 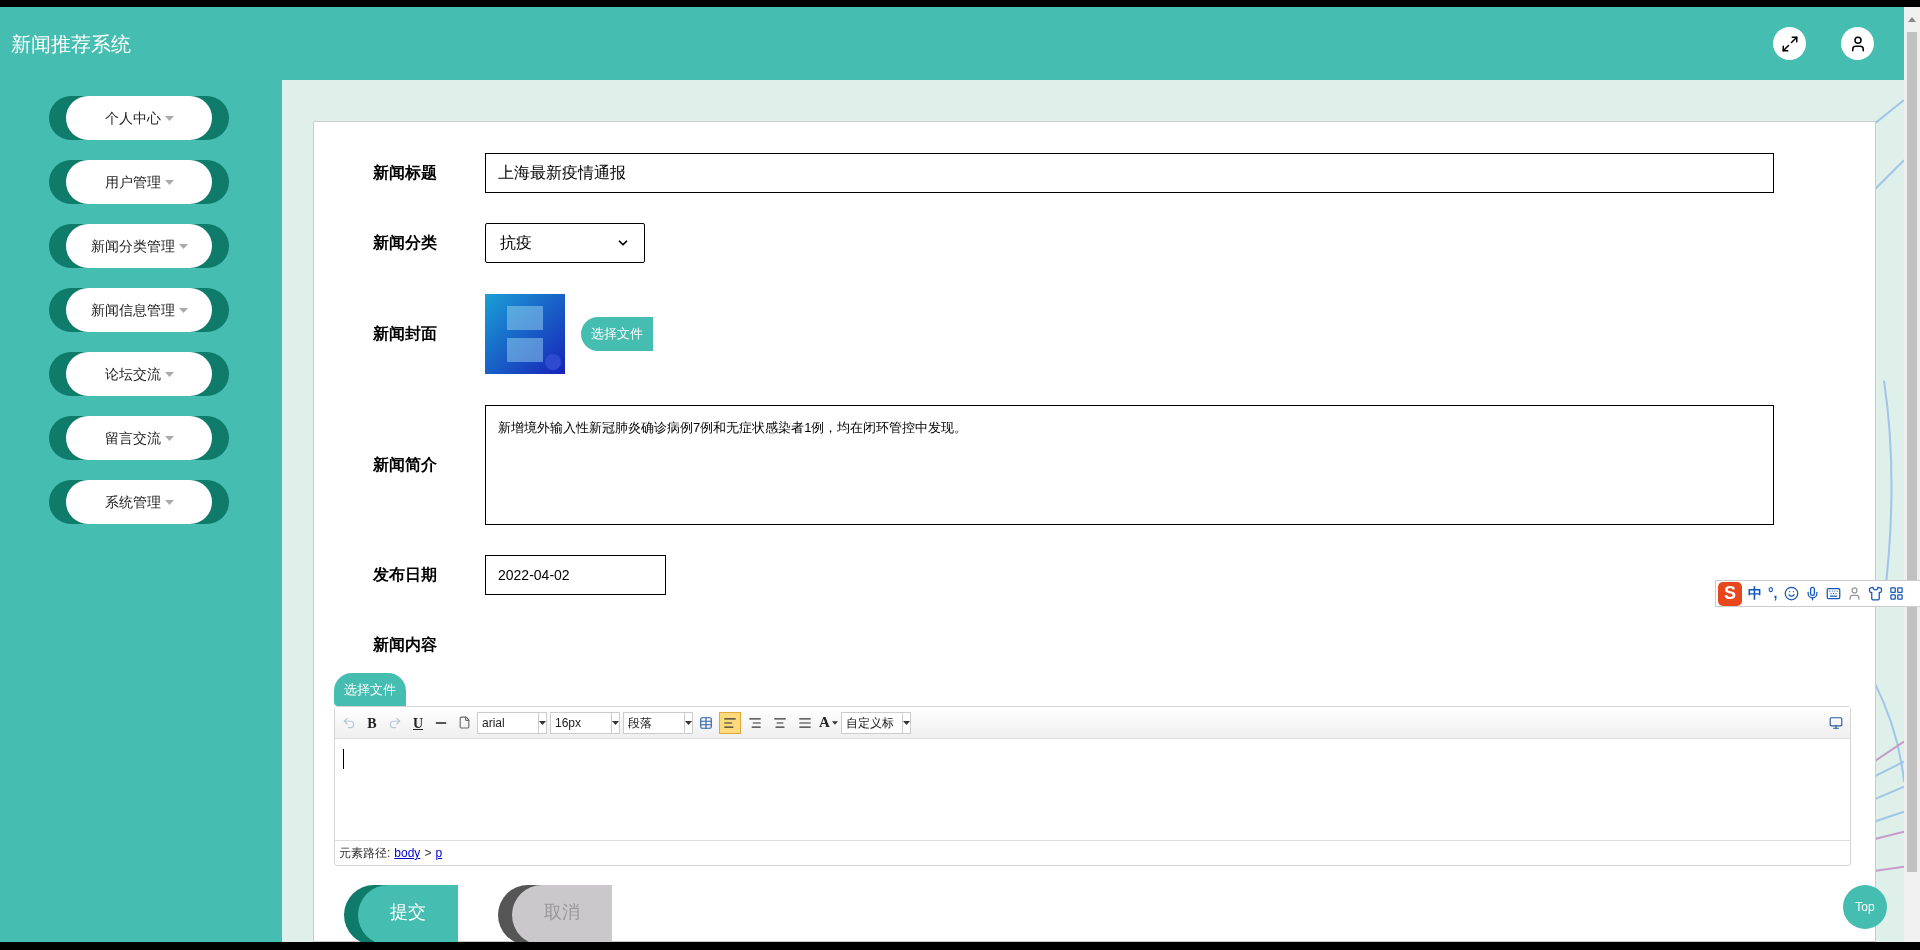 What do you see at coordinates (139, 182) in the screenshot?
I see `sidebar-menu-button: 用户管理` at bounding box center [139, 182].